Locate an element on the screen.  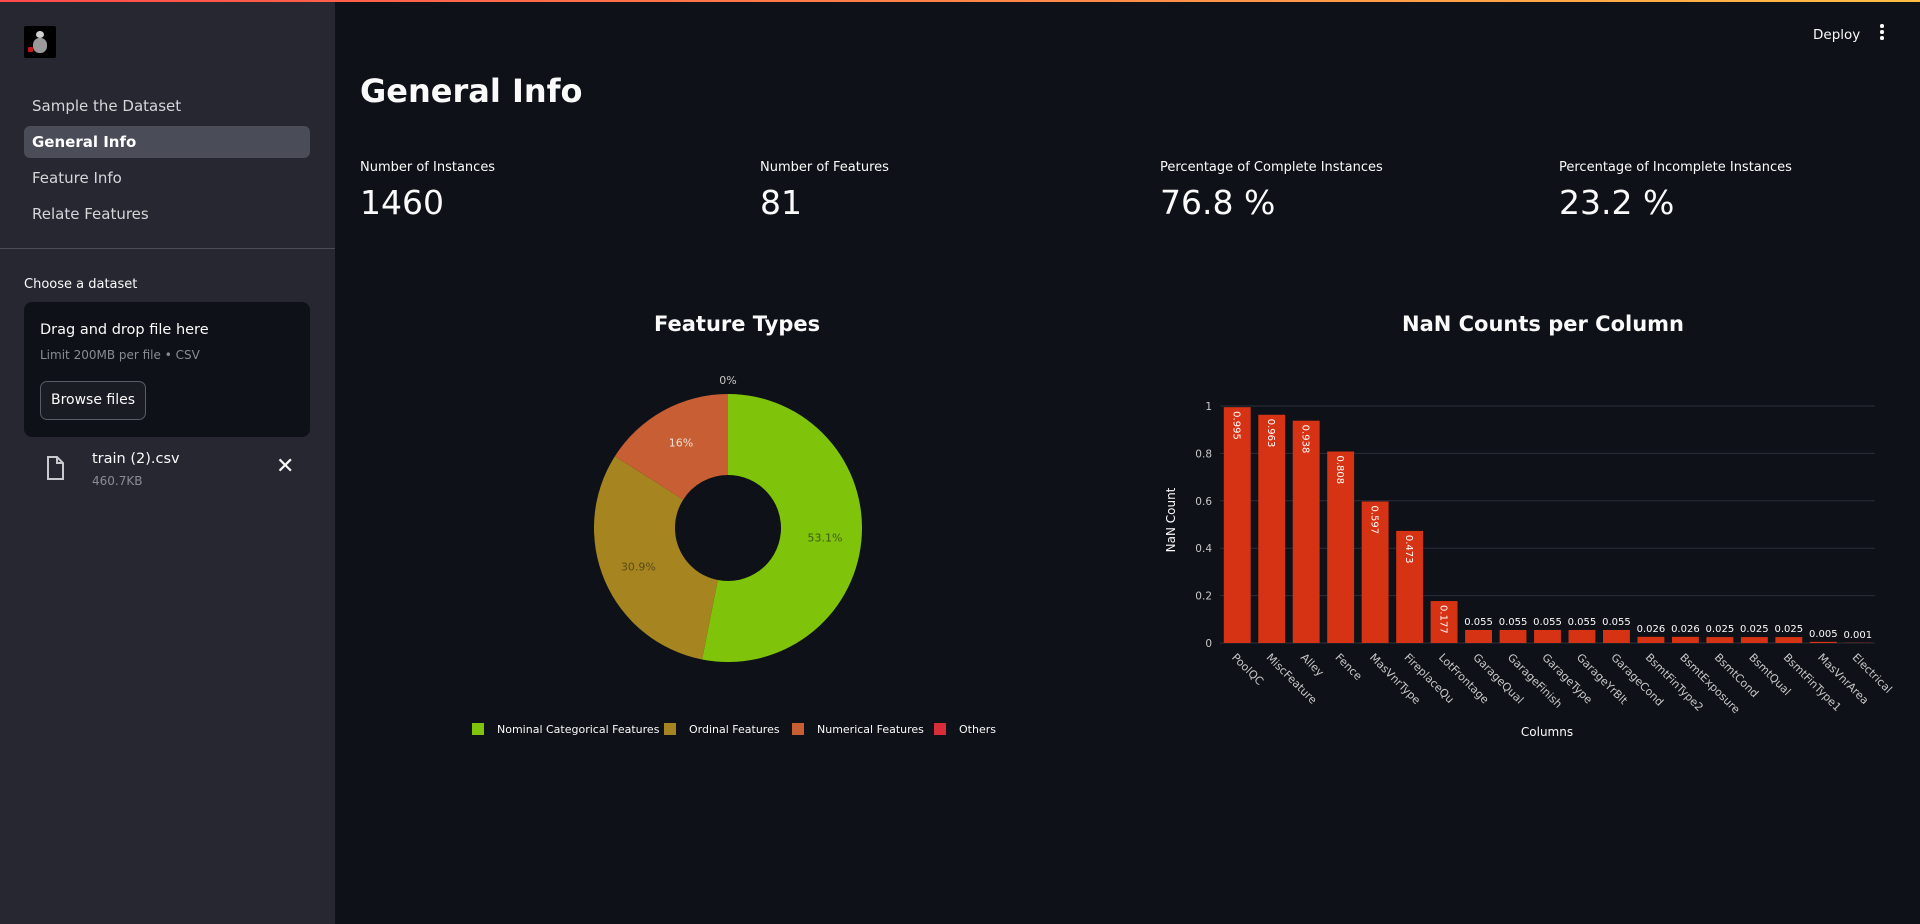
bar-value-label: 0.005 is located at coordinates (1823, 634).